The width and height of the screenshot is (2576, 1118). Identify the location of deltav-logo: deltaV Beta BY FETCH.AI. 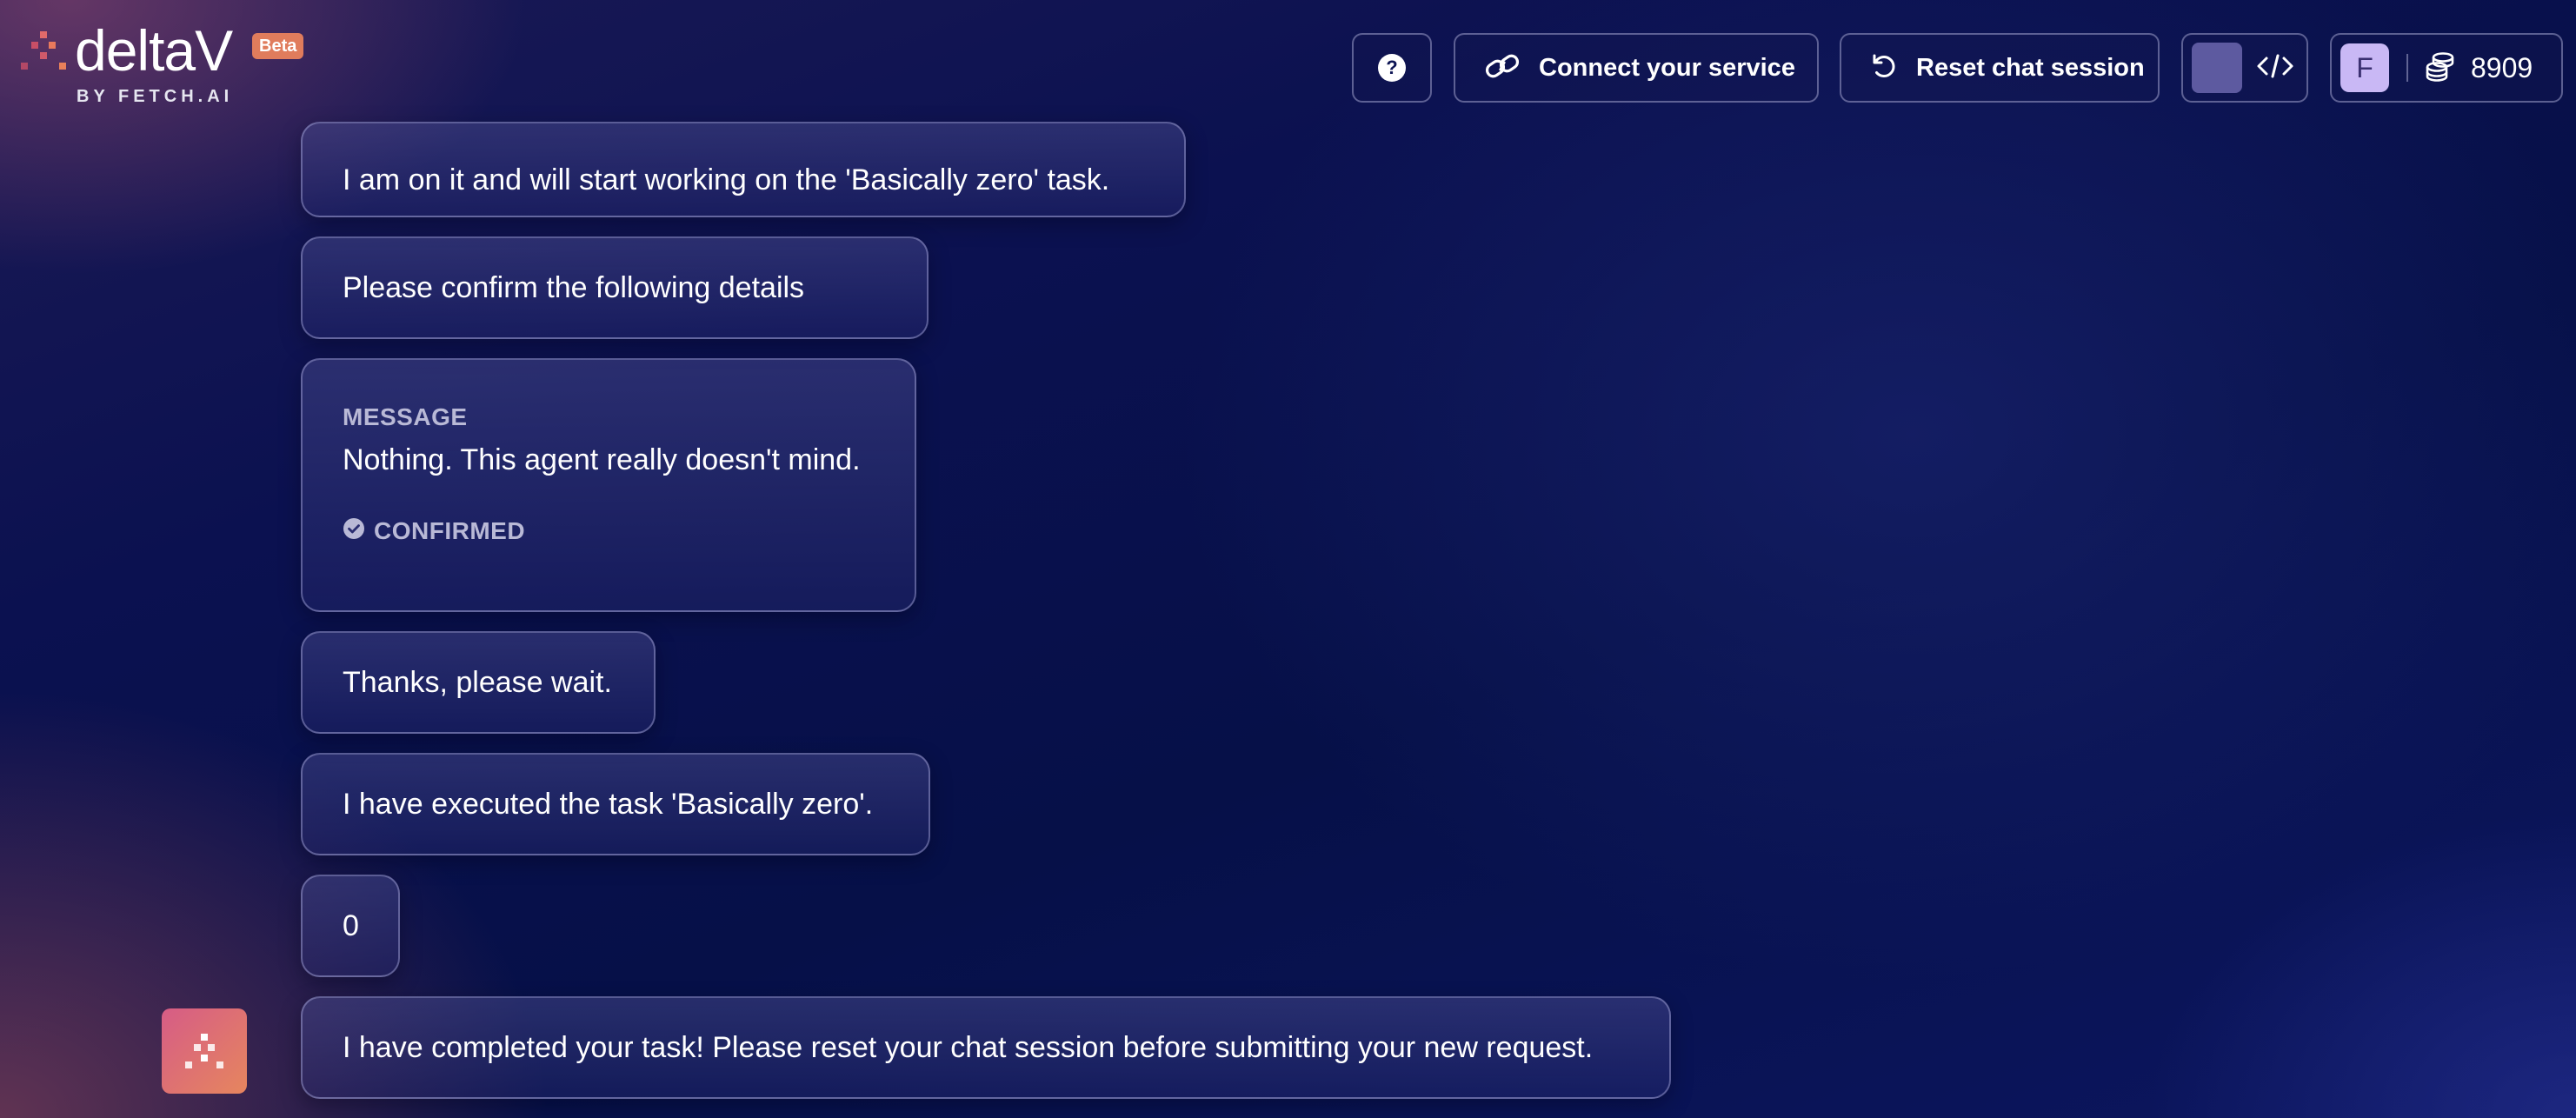
(163, 67).